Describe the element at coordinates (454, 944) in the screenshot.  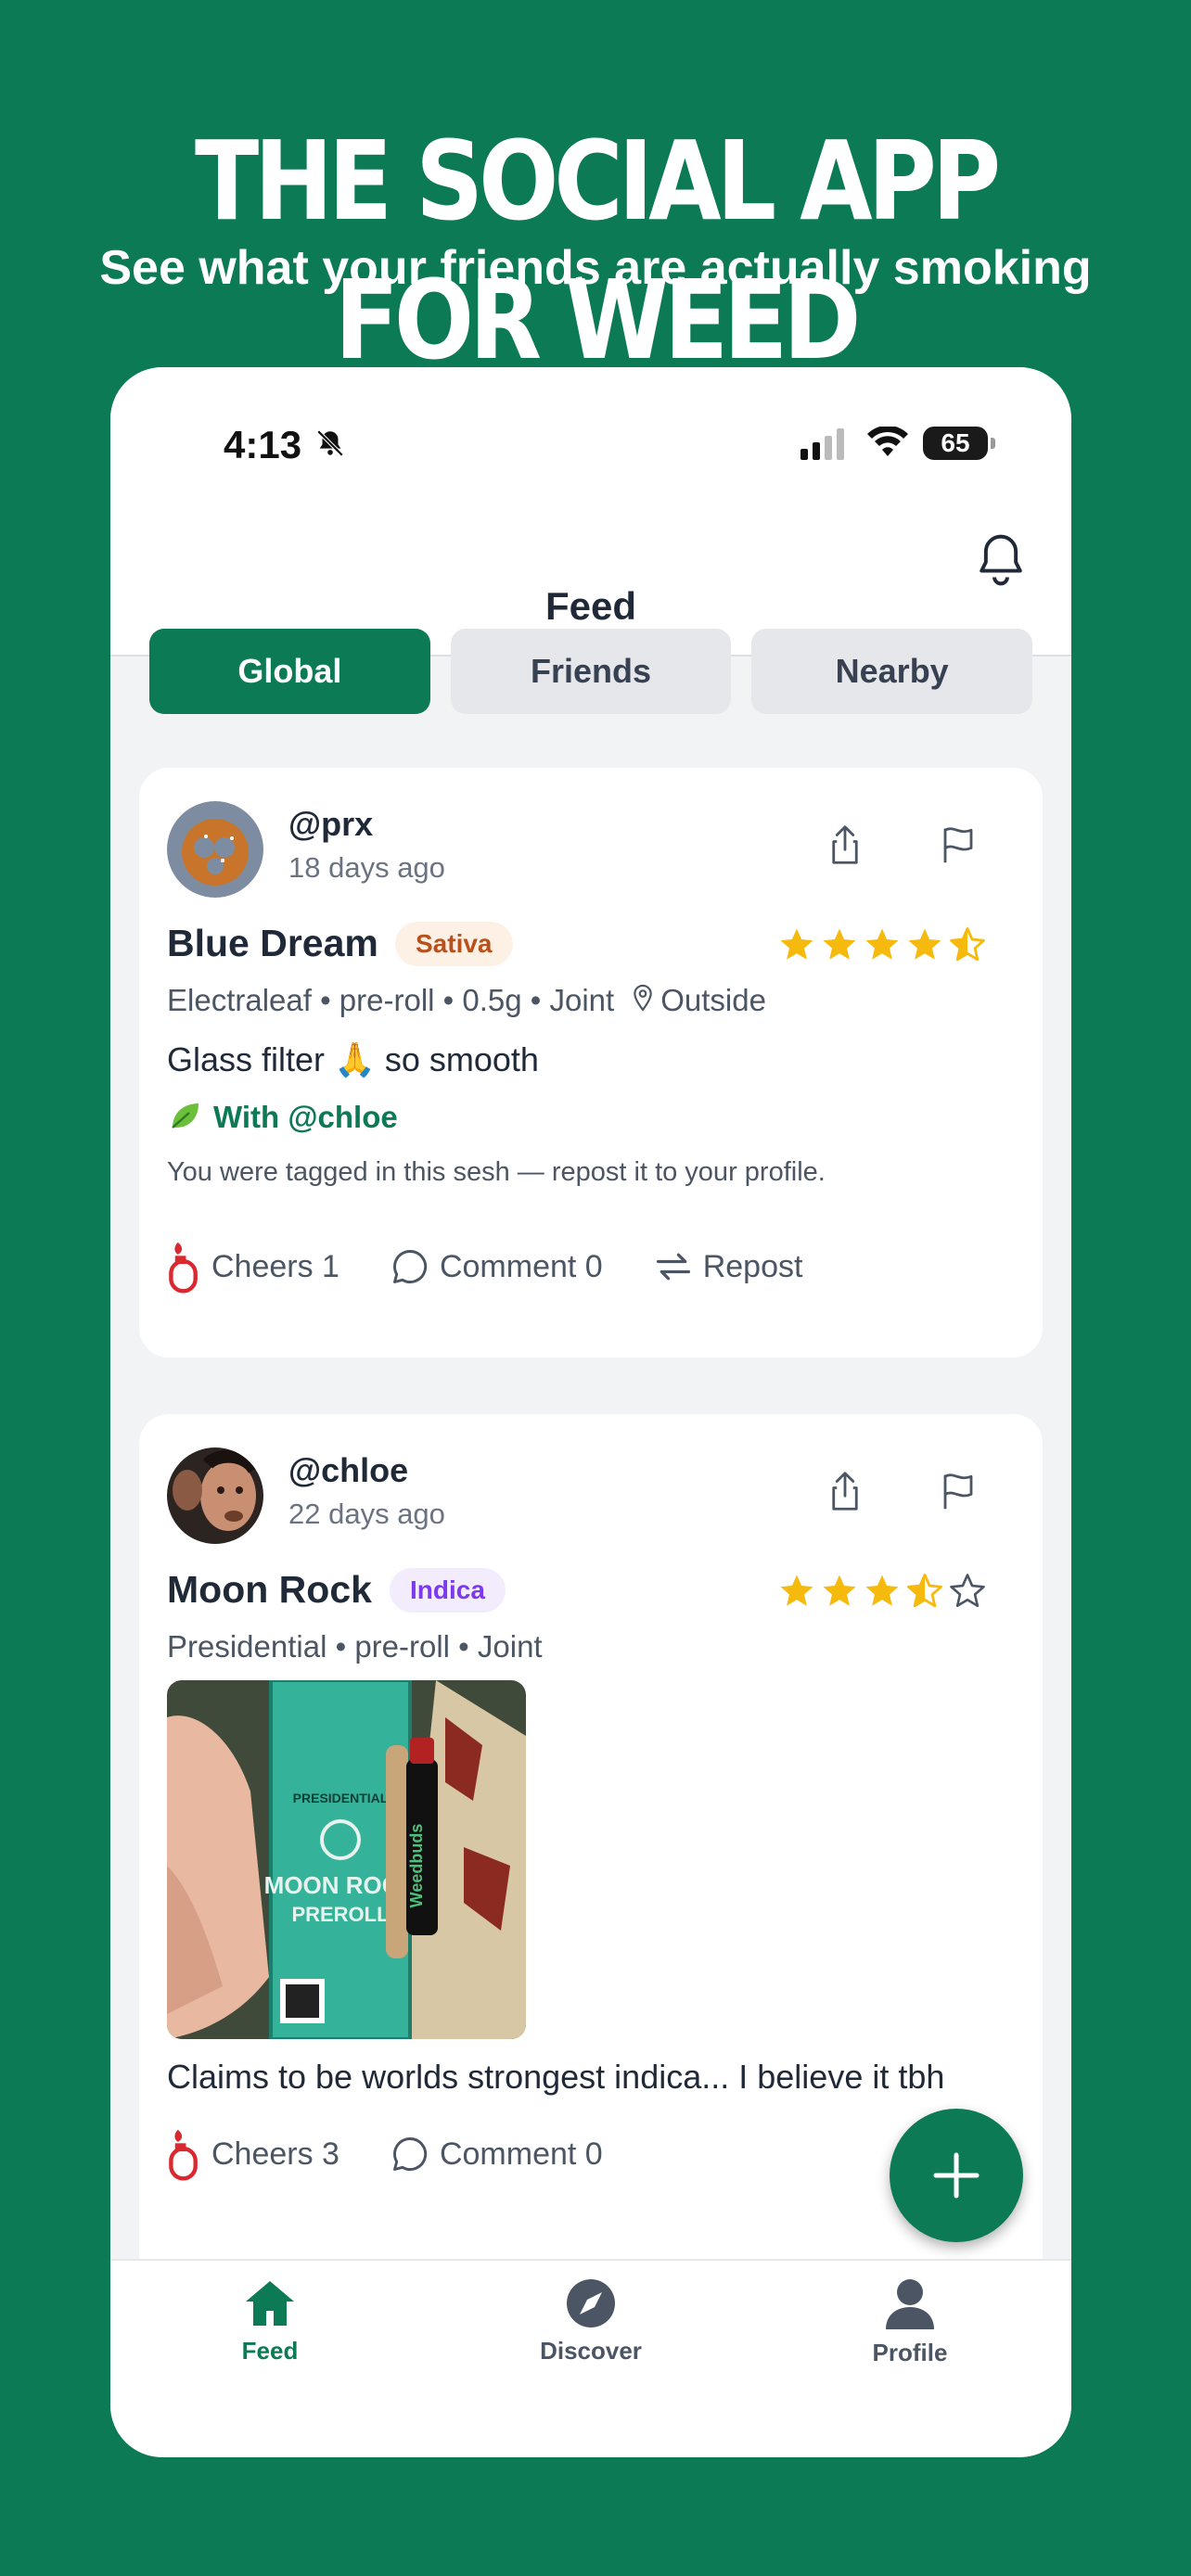
I see `sativa-badge: Sativa` at that location.